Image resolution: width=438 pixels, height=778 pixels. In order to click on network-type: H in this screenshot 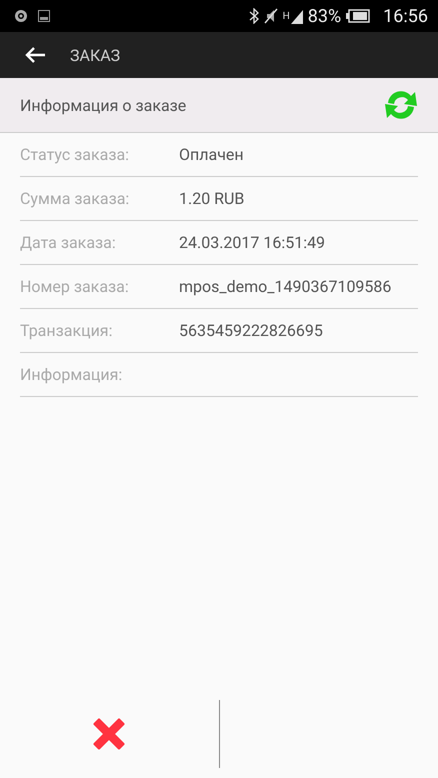, I will do `click(286, 16)`.